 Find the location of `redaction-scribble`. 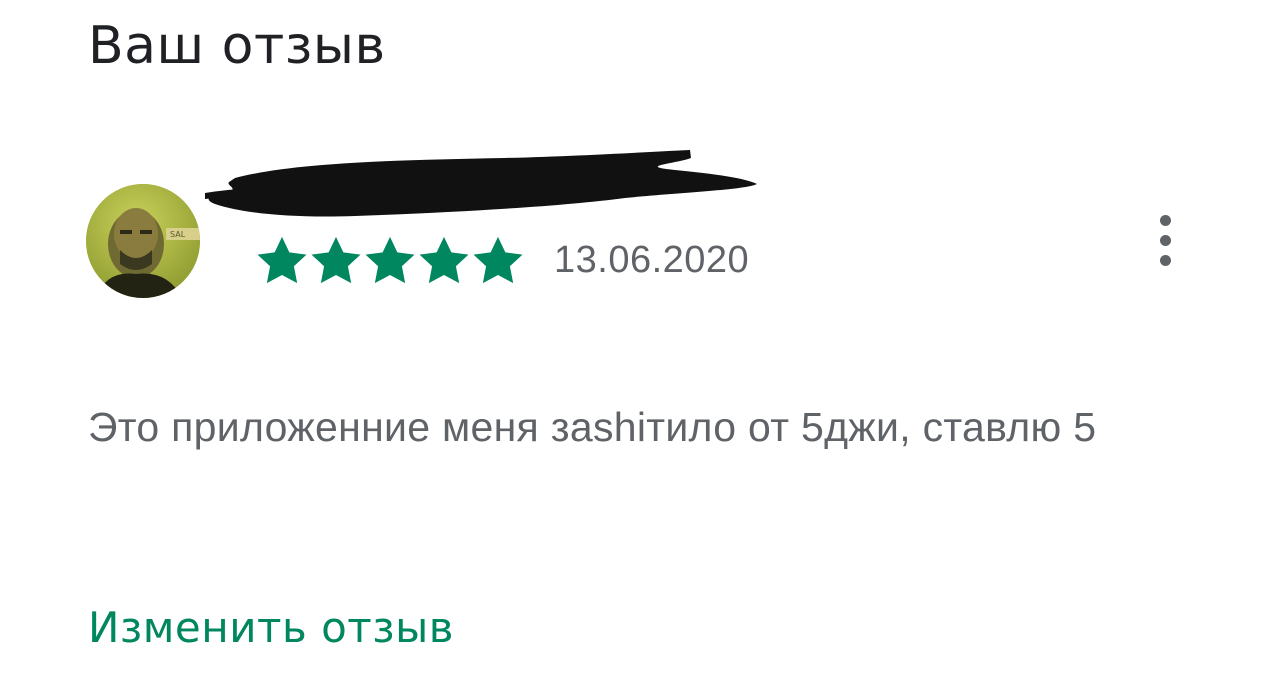

redaction-scribble is located at coordinates (479, 183).